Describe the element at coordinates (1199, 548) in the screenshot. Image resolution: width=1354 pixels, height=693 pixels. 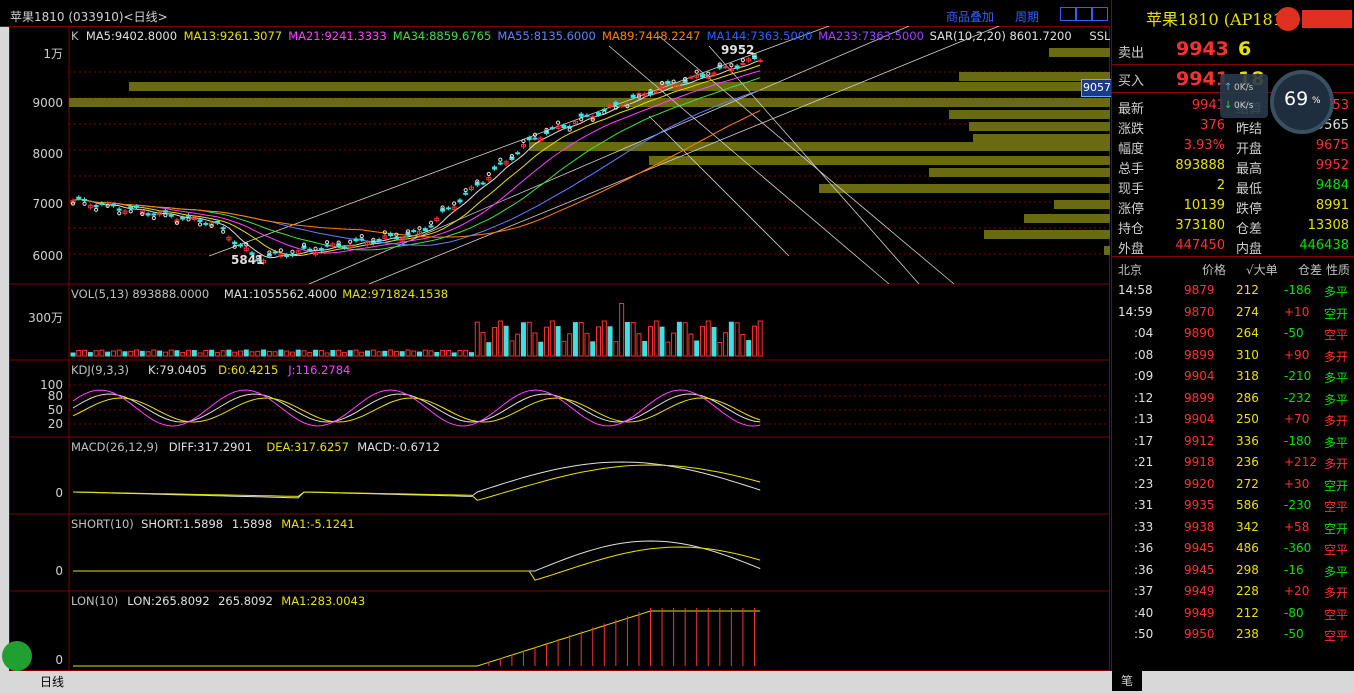
I see `trade-price: 9945` at that location.